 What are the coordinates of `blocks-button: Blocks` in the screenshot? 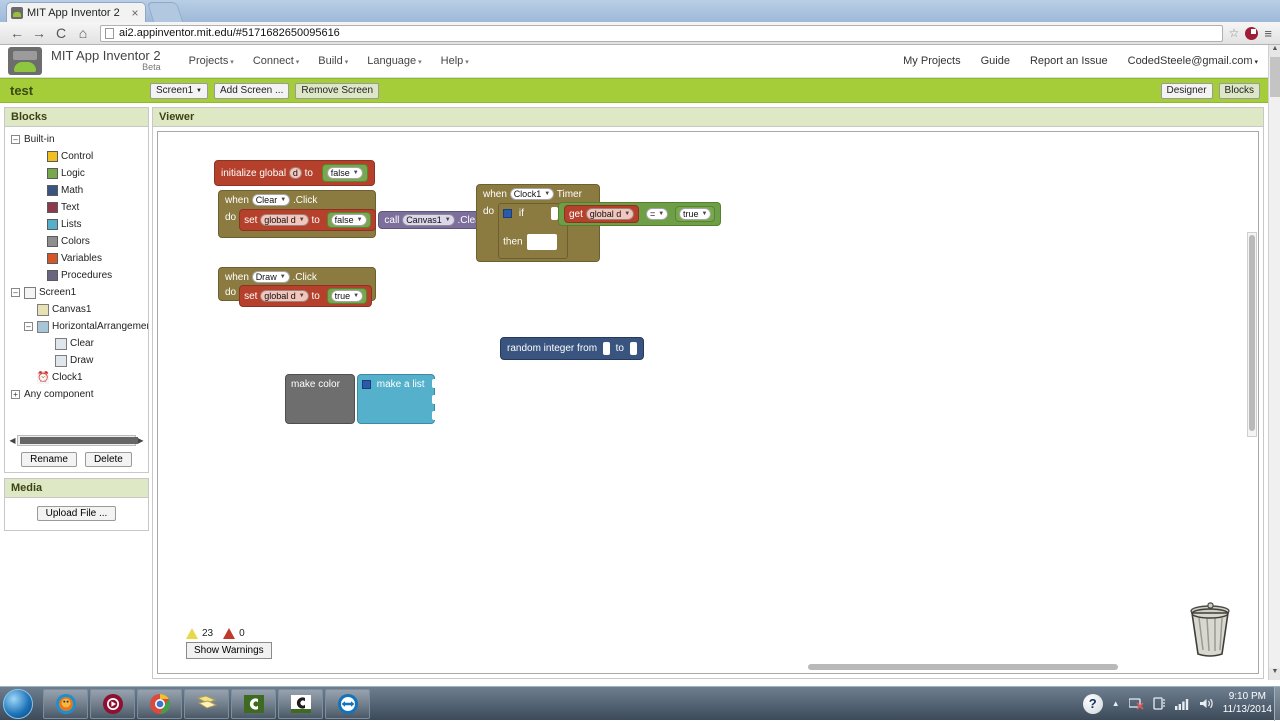 It's located at (1239, 90).